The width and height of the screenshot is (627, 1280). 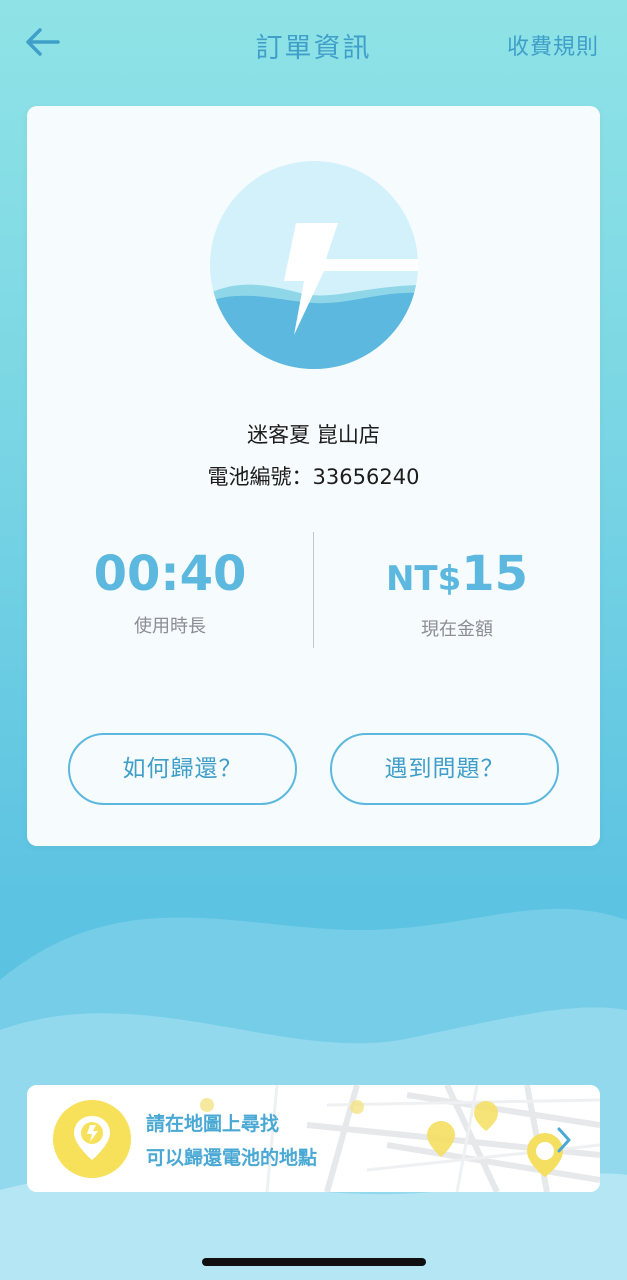 What do you see at coordinates (260, 477) in the screenshot?
I see `battery-number-label: 電池編號：` at bounding box center [260, 477].